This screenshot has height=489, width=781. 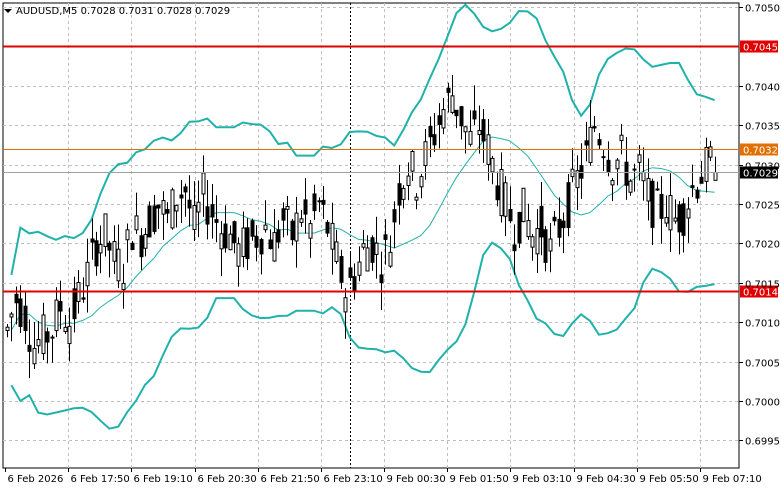 I want to click on price-tick-label: 0.7035, so click(x=762, y=127).